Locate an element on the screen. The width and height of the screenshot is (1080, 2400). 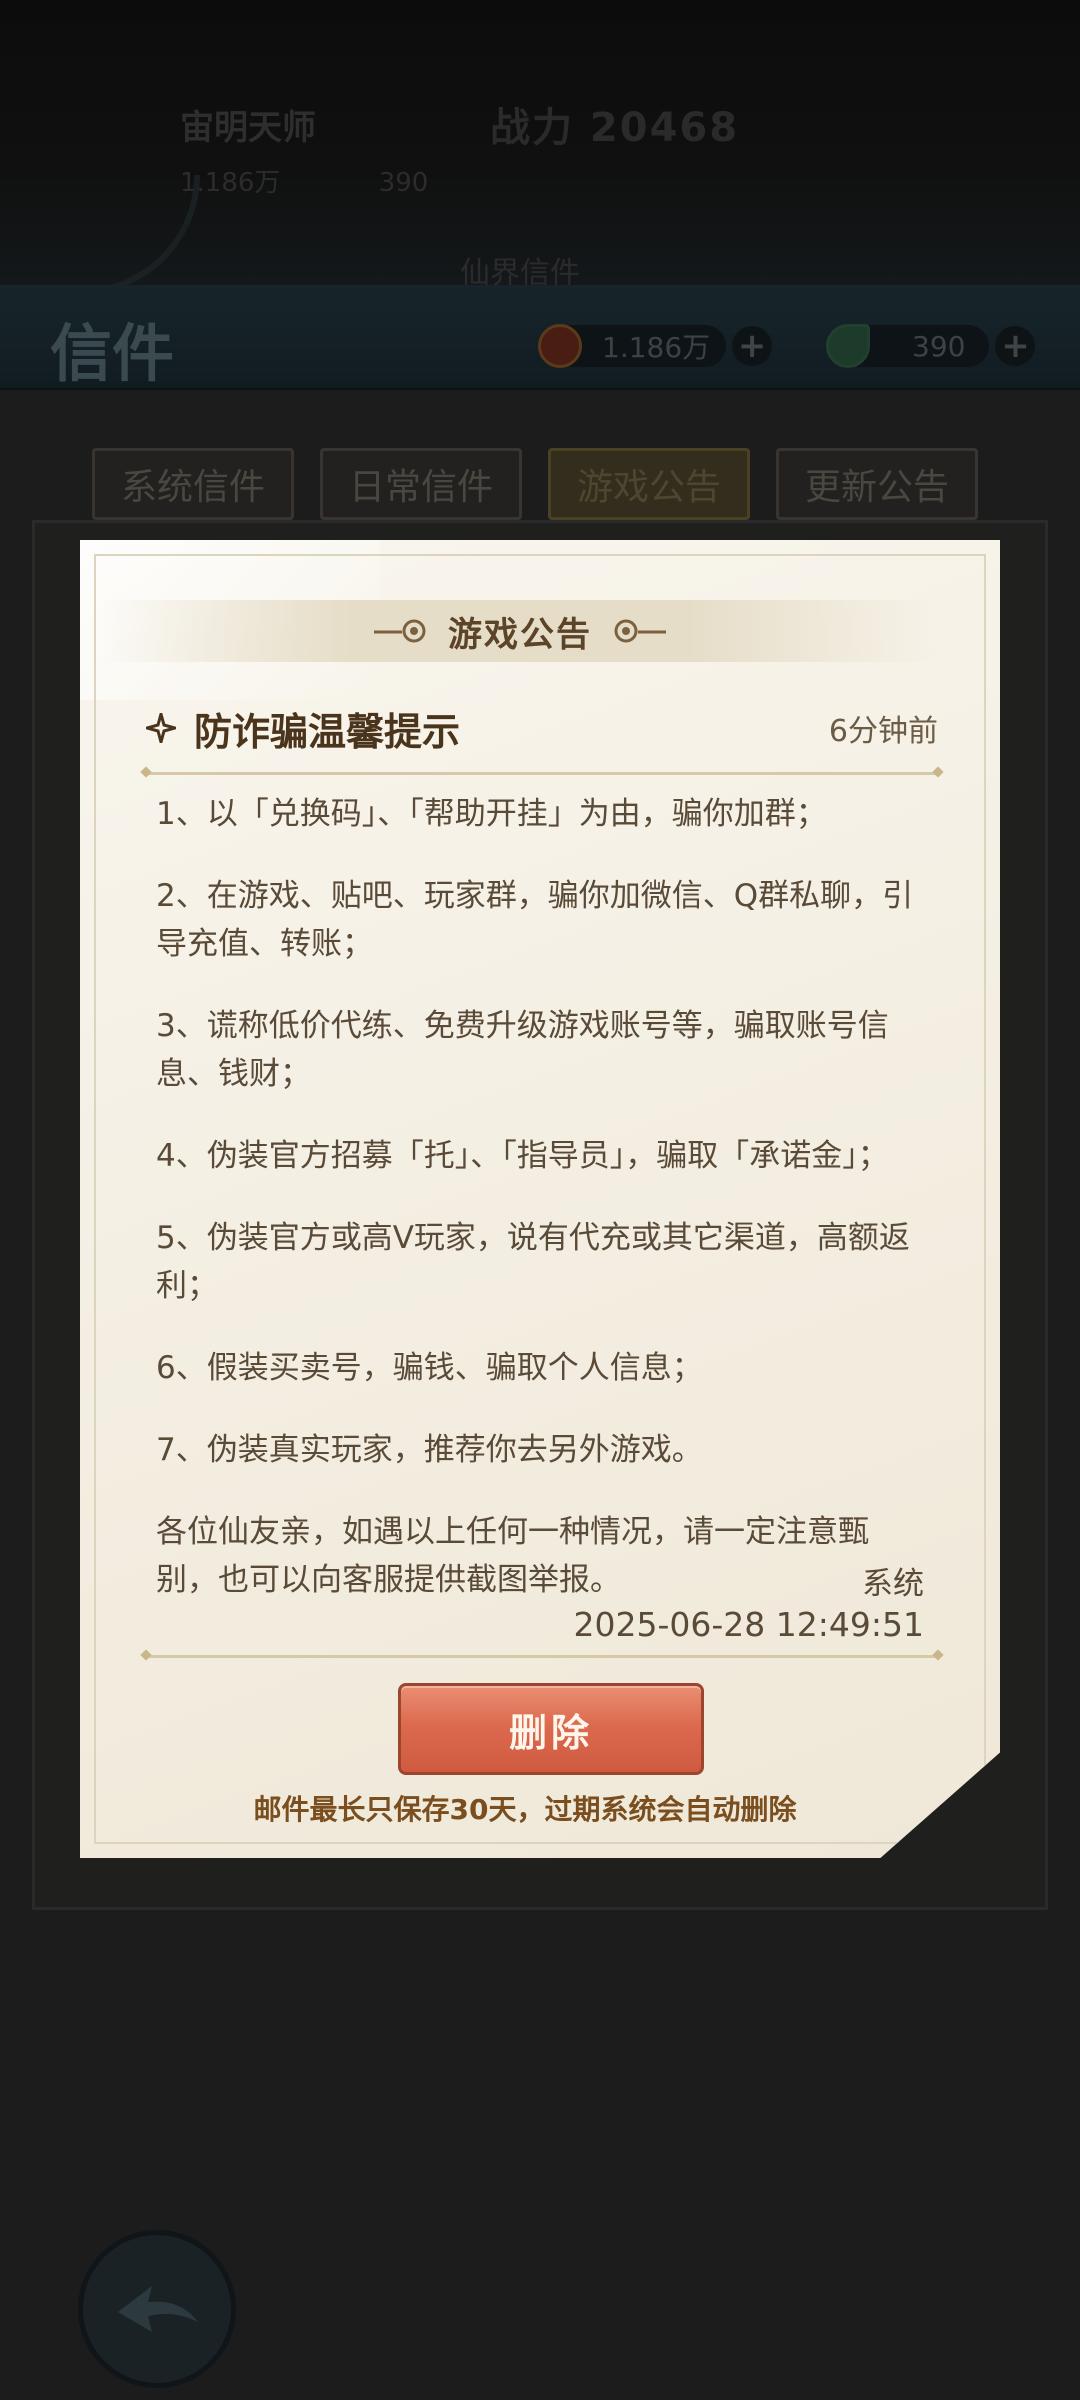
player-stats: 1.186万 390 is located at coordinates (349, 180).